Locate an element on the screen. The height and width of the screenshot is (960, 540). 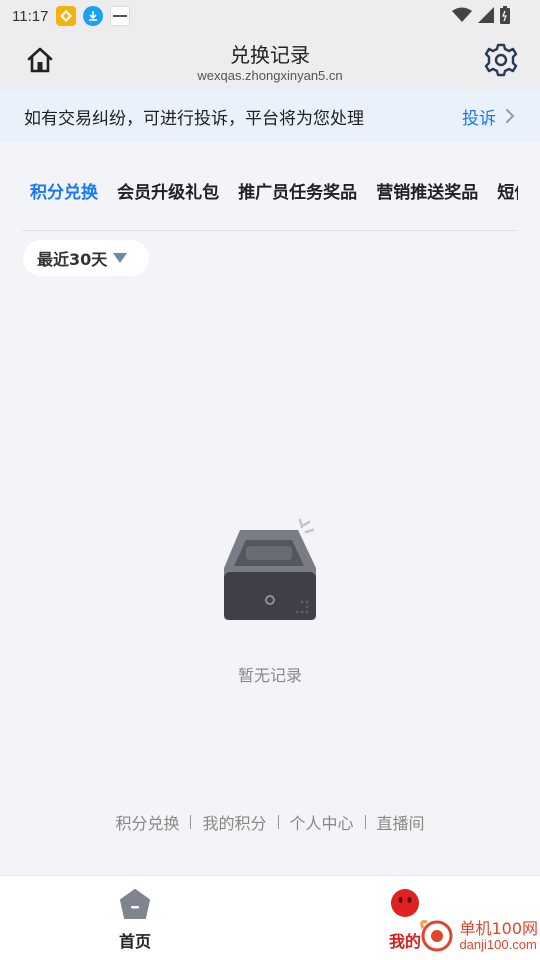
wifi-icon is located at coordinates (462, 14).